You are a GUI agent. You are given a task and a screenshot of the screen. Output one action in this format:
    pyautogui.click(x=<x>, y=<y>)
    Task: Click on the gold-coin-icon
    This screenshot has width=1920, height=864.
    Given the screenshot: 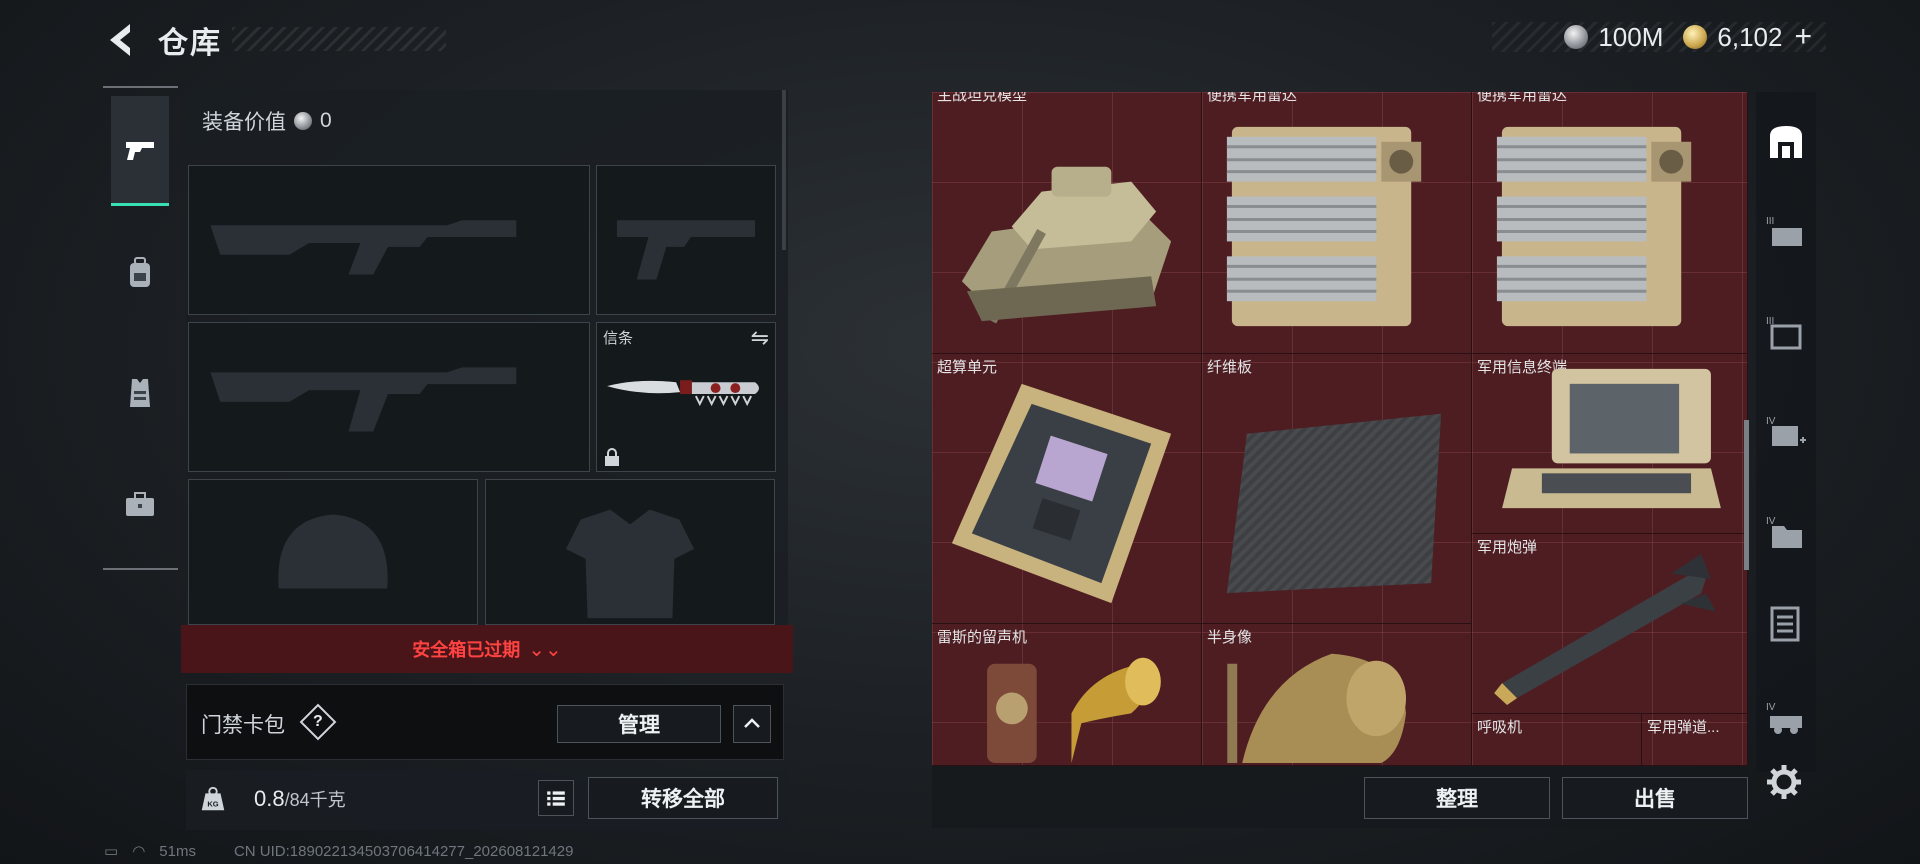 What is the action you would take?
    pyautogui.click(x=1695, y=37)
    